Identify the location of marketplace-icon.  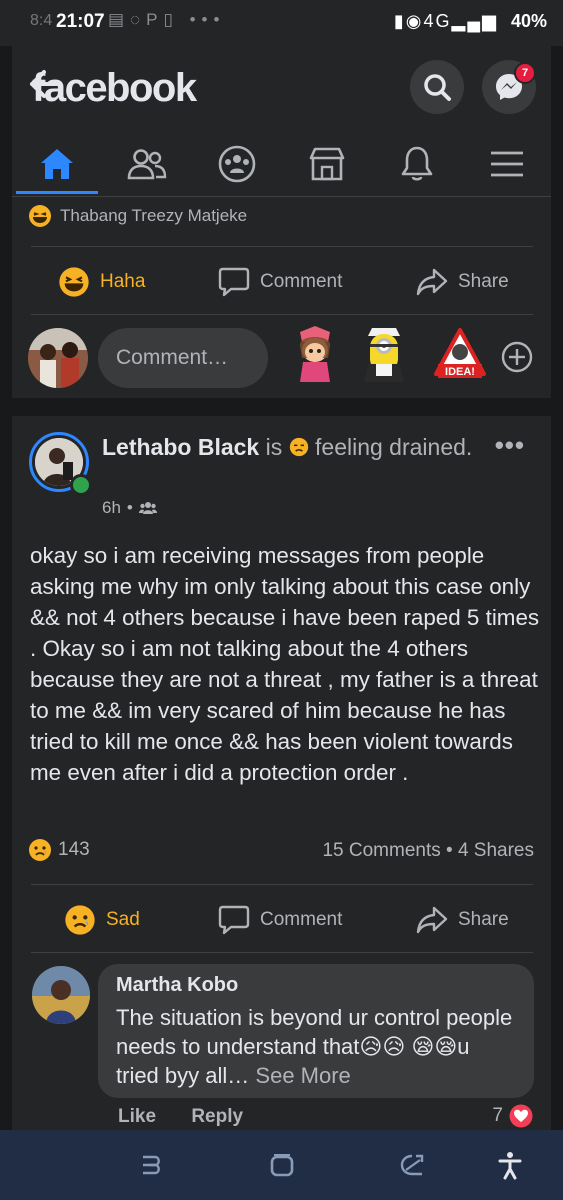
(327, 164).